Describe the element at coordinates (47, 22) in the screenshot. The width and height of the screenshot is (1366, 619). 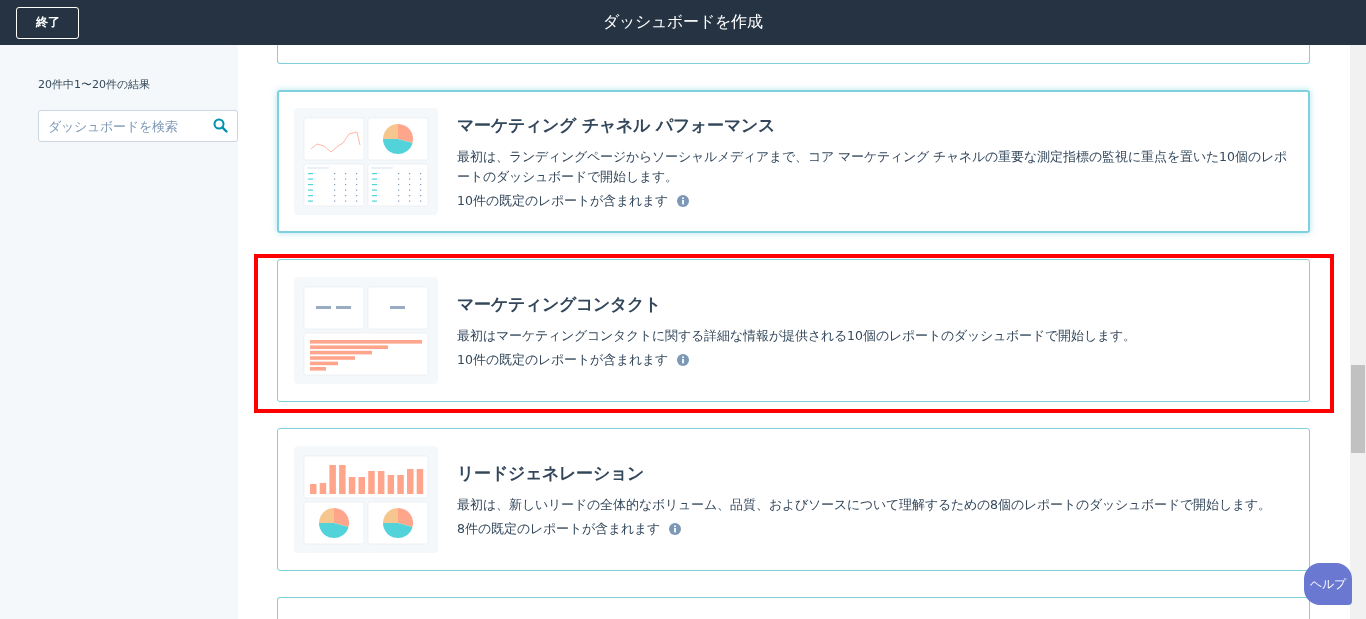
I see `exit-button: 終了` at that location.